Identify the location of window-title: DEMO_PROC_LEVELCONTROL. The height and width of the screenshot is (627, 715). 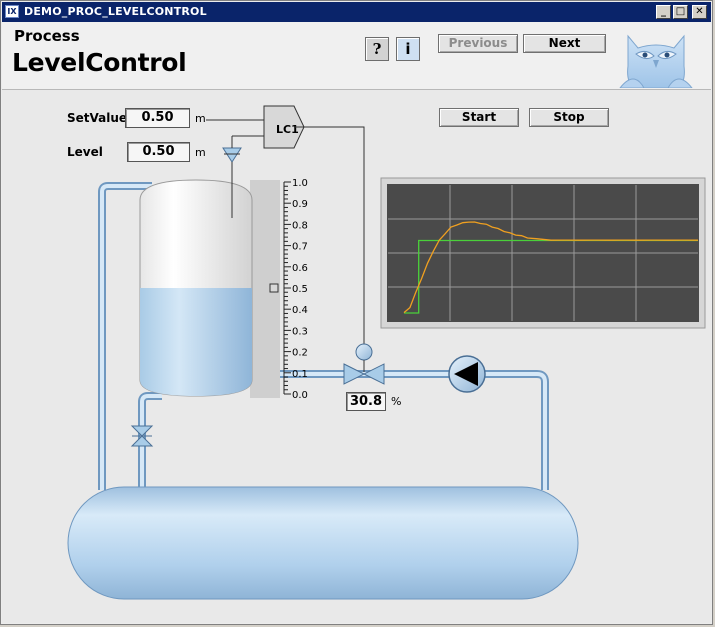
(115, 11).